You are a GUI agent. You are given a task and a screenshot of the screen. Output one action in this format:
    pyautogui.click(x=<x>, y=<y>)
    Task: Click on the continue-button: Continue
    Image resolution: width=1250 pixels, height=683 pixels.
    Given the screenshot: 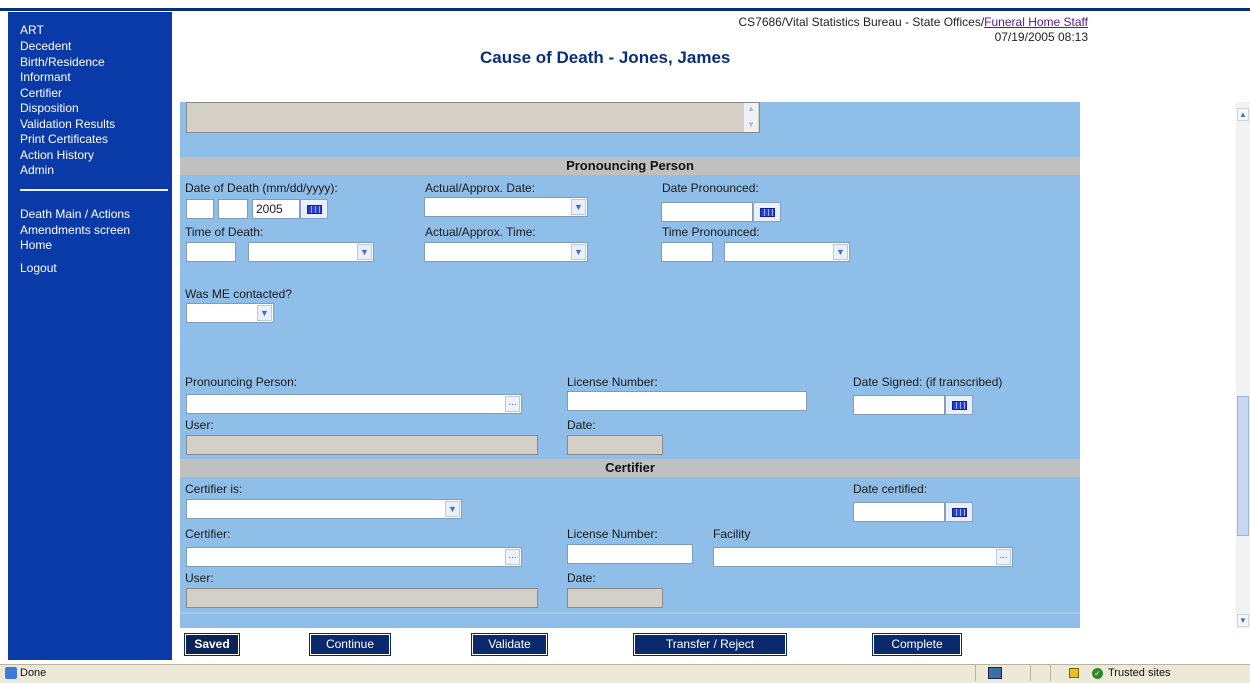 What is the action you would take?
    pyautogui.click(x=350, y=644)
    